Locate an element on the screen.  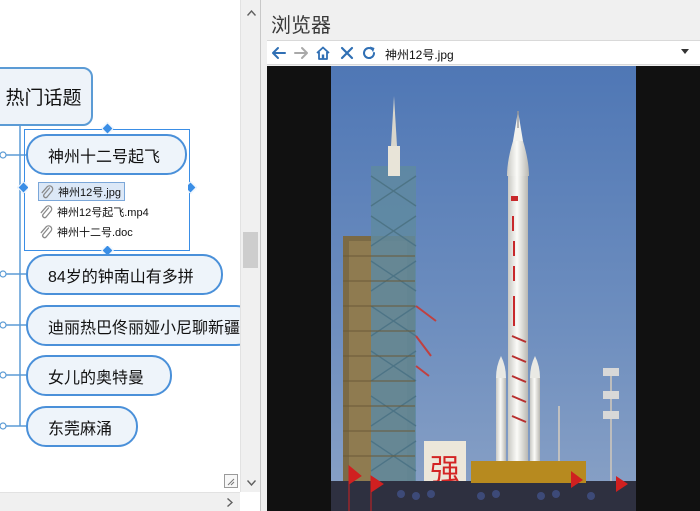
topic-label: 东莞麻涌 is located at coordinates (80, 429).